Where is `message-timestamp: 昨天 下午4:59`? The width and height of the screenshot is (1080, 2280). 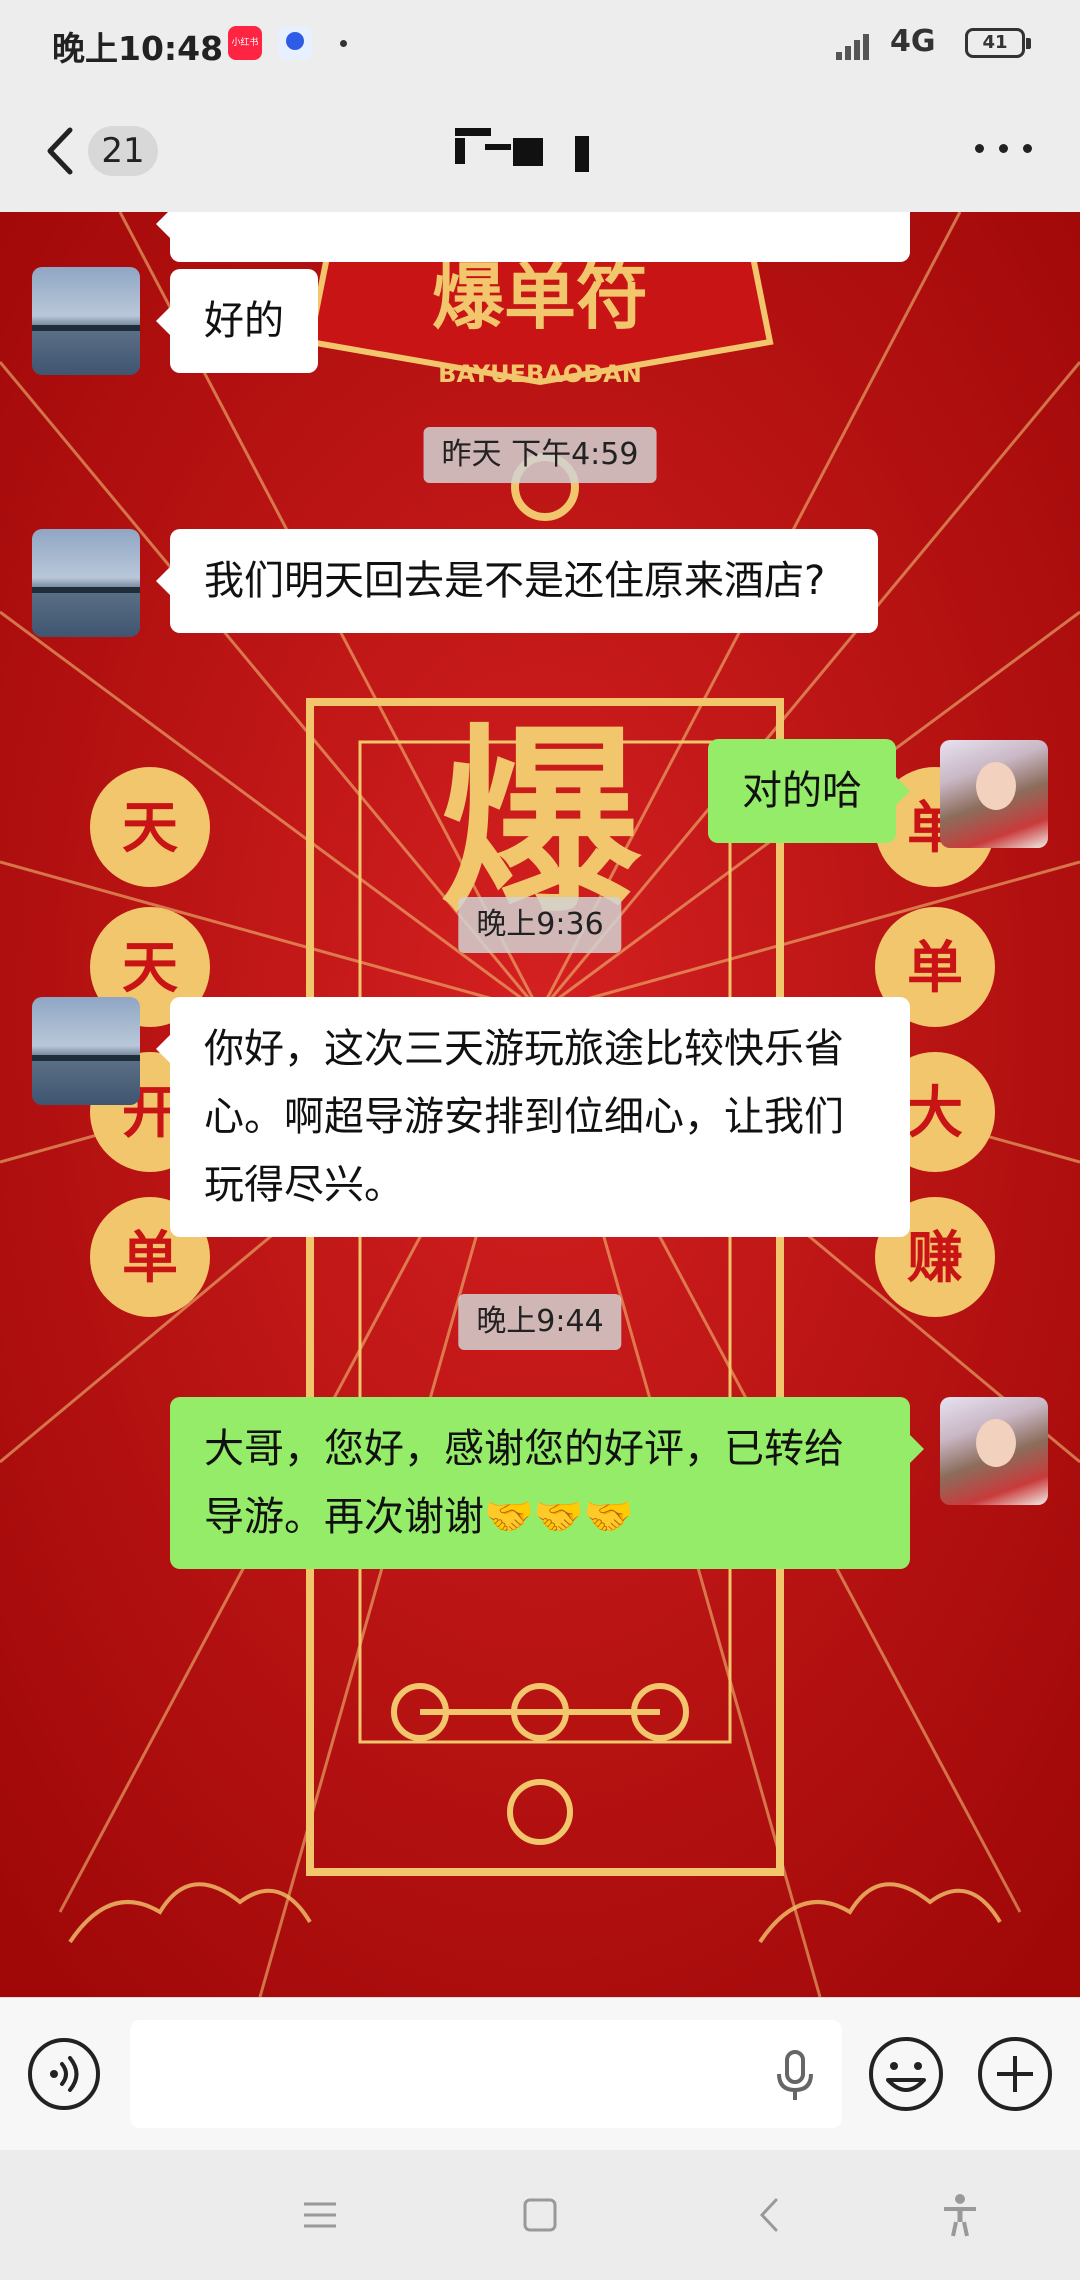 message-timestamp: 昨天 下午4:59 is located at coordinates (540, 455).